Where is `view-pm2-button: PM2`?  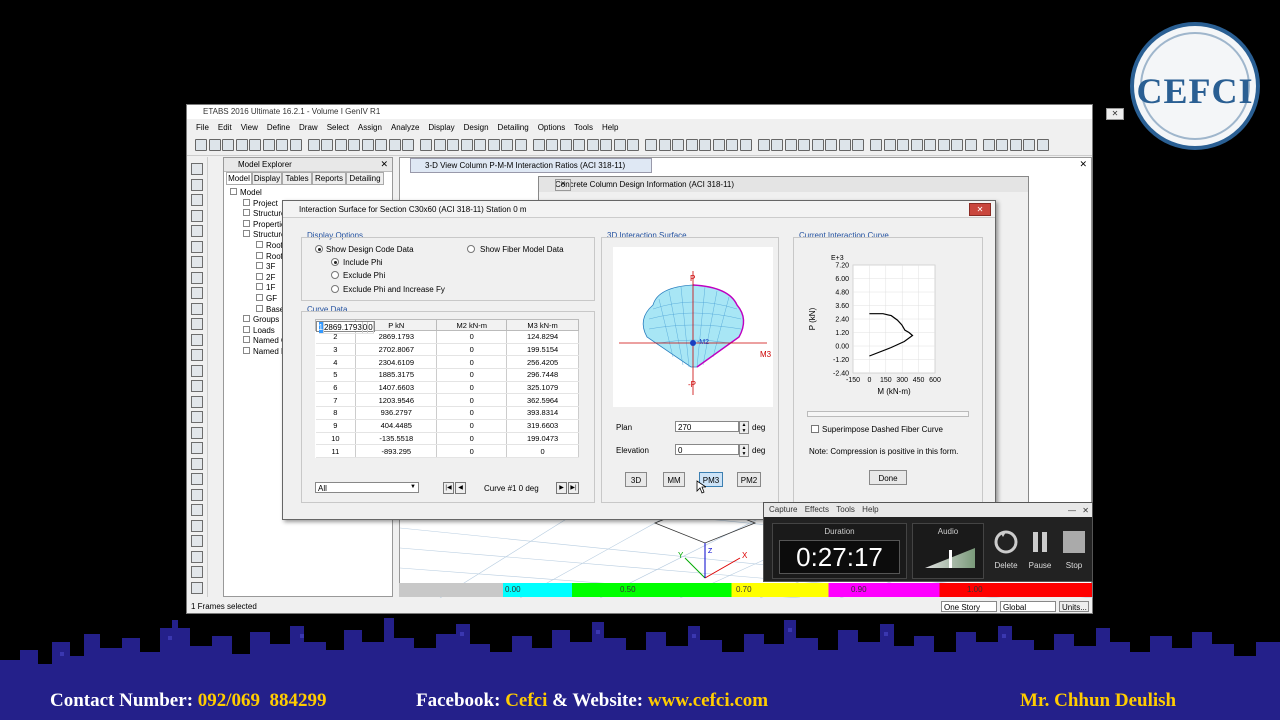 view-pm2-button: PM2 is located at coordinates (749, 479).